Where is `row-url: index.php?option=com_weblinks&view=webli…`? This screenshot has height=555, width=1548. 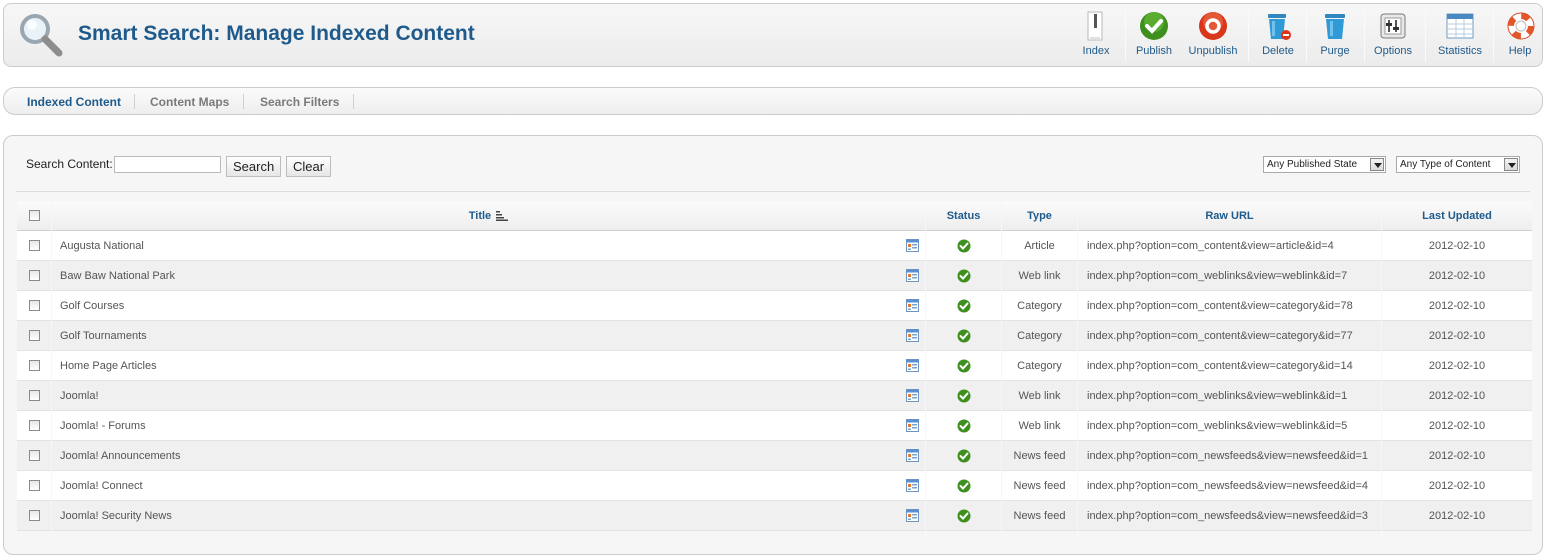 row-url: index.php?option=com_weblinks&view=webli… is located at coordinates (1229, 426).